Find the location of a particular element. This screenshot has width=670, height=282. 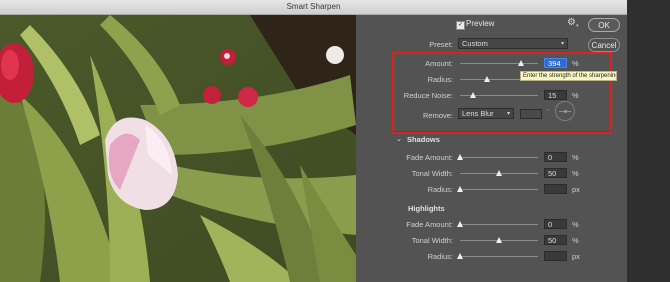

shadows-tonal-width-unit: % is located at coordinates (575, 173).